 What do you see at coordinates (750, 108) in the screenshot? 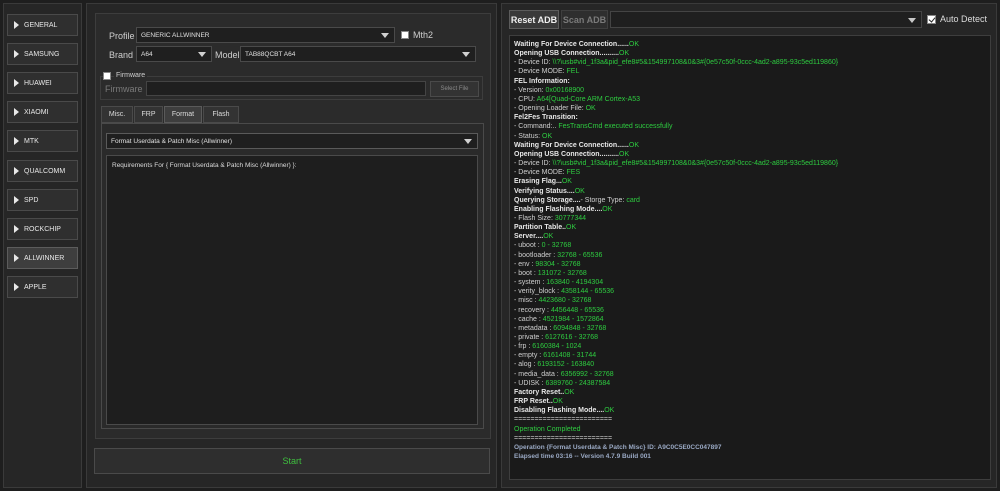
I see `log-line: - Opening Loader File: OK` at bounding box center [750, 108].